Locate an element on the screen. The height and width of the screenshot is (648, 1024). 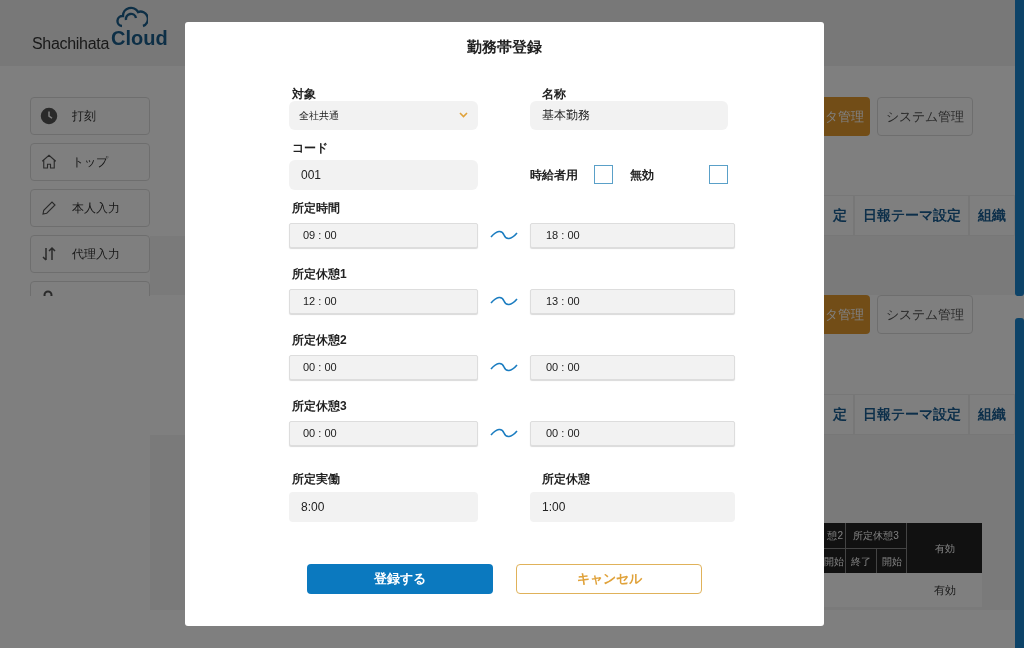
clock-icon is located at coordinates (49, 116).